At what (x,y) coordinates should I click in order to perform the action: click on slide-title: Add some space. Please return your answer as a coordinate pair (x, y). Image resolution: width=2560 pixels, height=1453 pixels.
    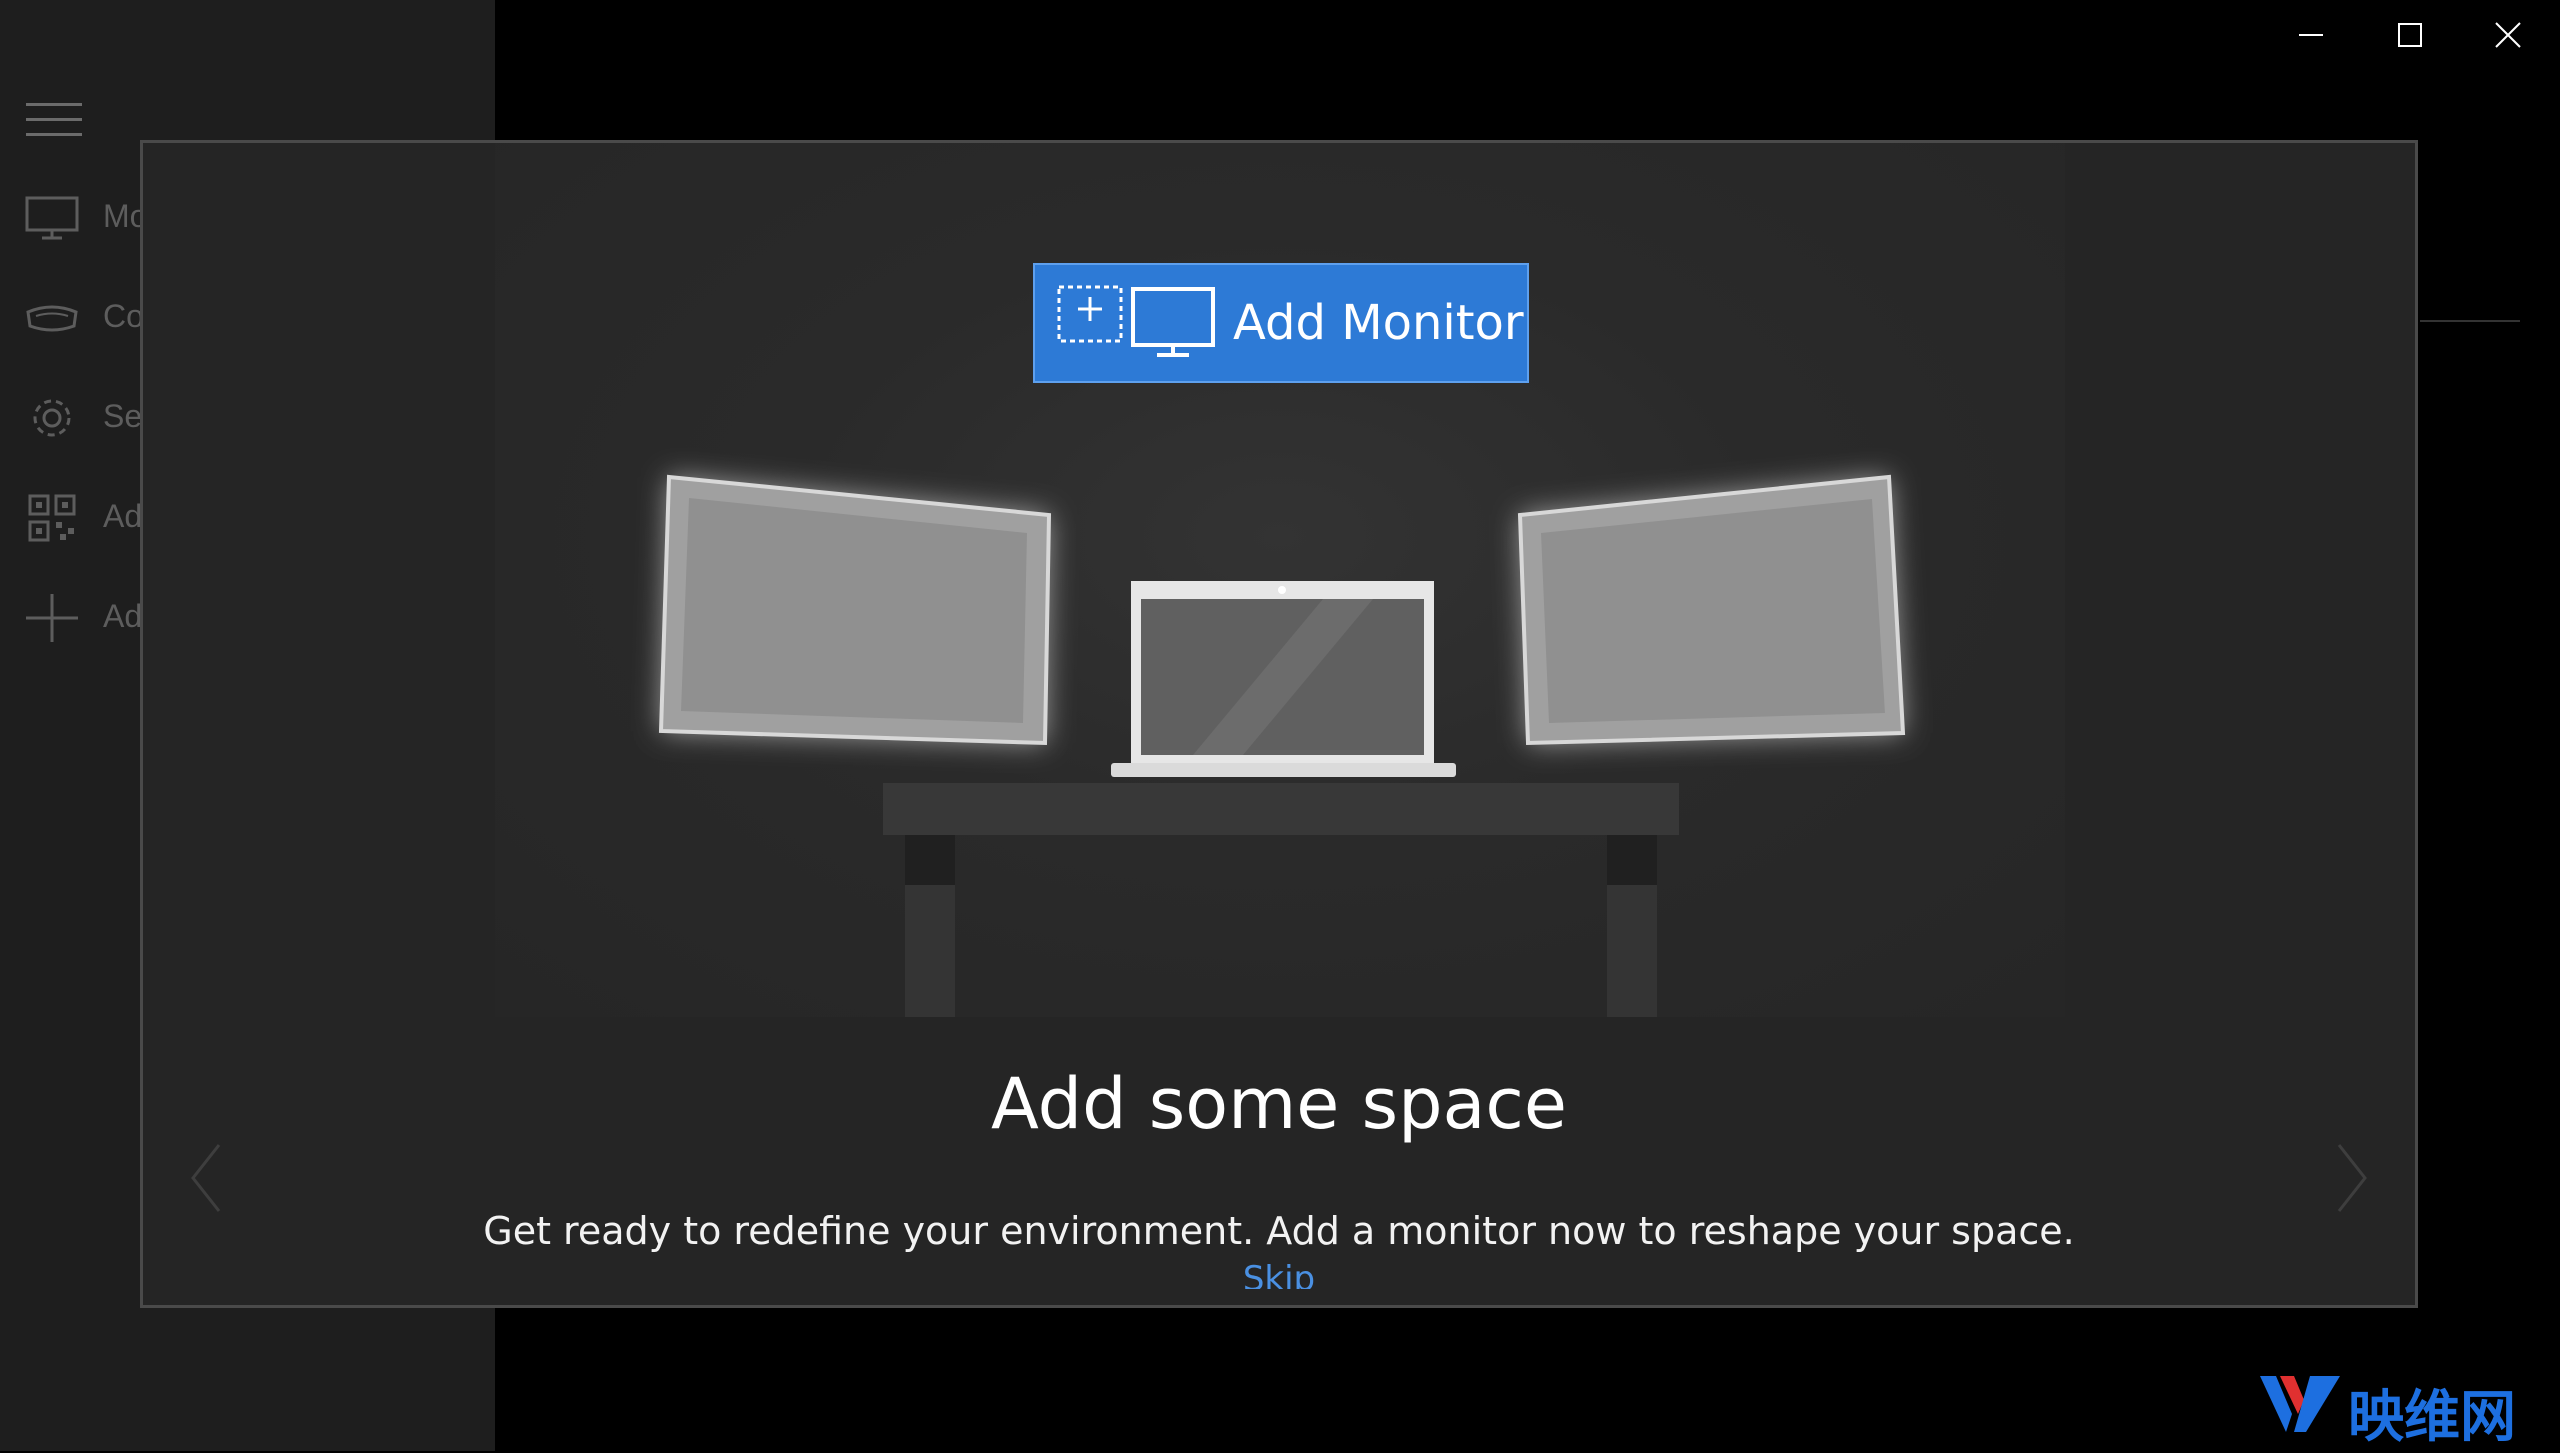
    Looking at the image, I should click on (1279, 1104).